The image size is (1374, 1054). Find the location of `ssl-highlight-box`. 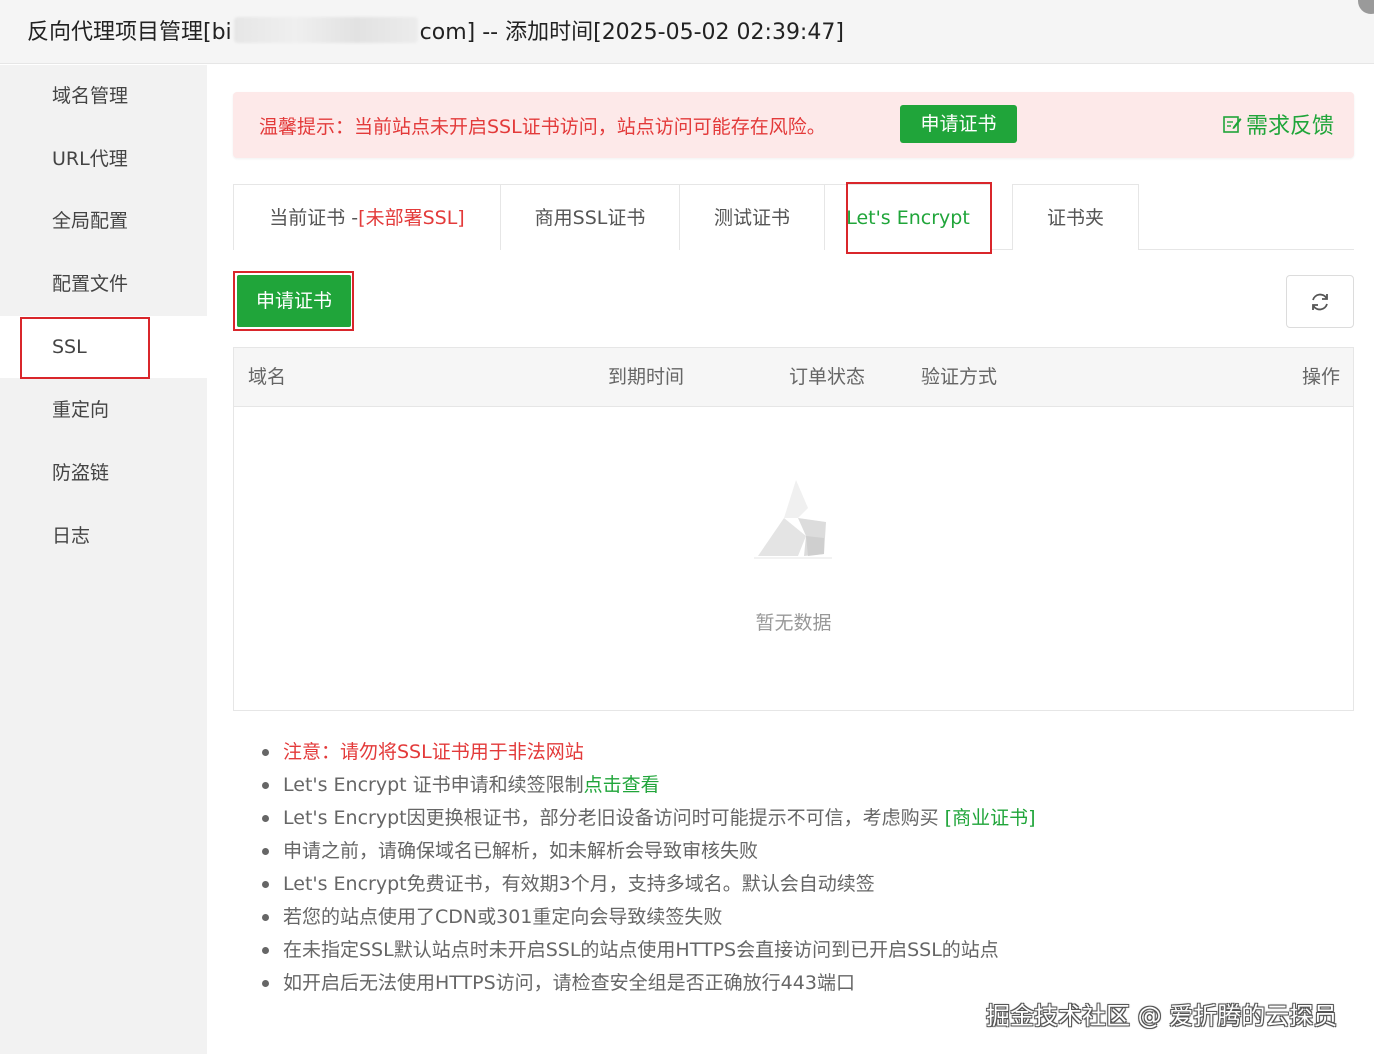

ssl-highlight-box is located at coordinates (85, 348).